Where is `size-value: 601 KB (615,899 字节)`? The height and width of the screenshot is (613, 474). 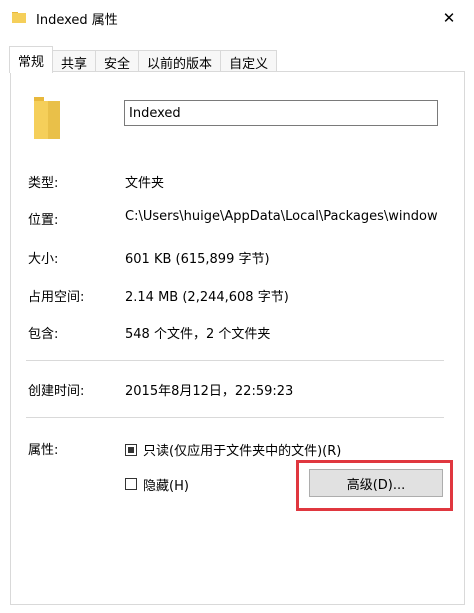
size-value: 601 KB (615,899 字节) is located at coordinates (197, 259).